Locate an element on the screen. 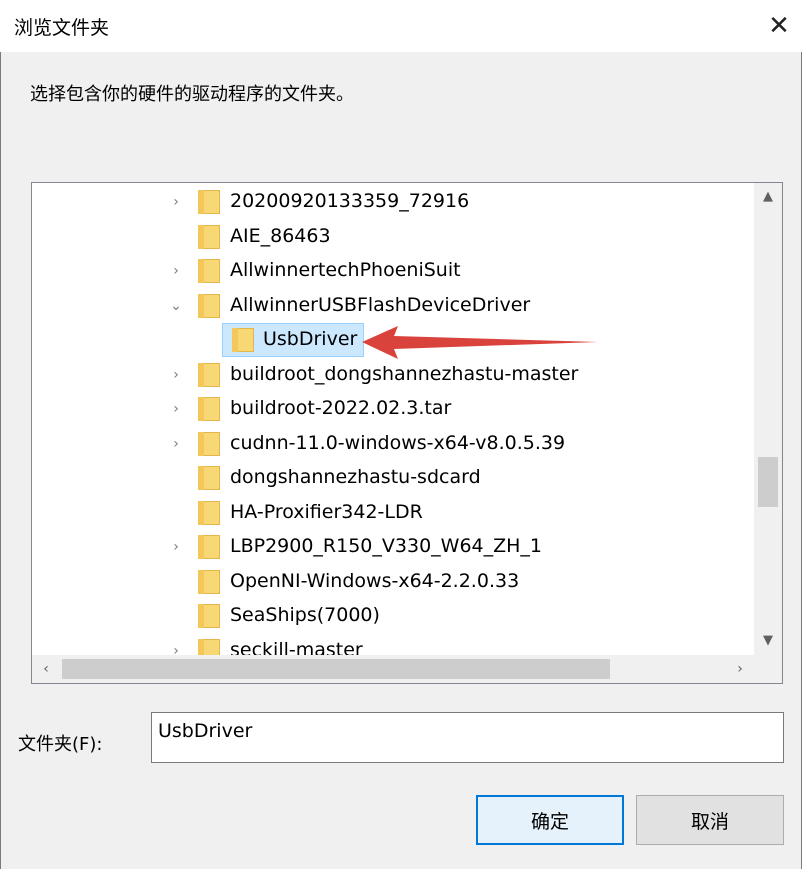 This screenshot has height=869, width=802. tree-item: OpenNI-Windows-x64-2.2.0.33 is located at coordinates (393, 582).